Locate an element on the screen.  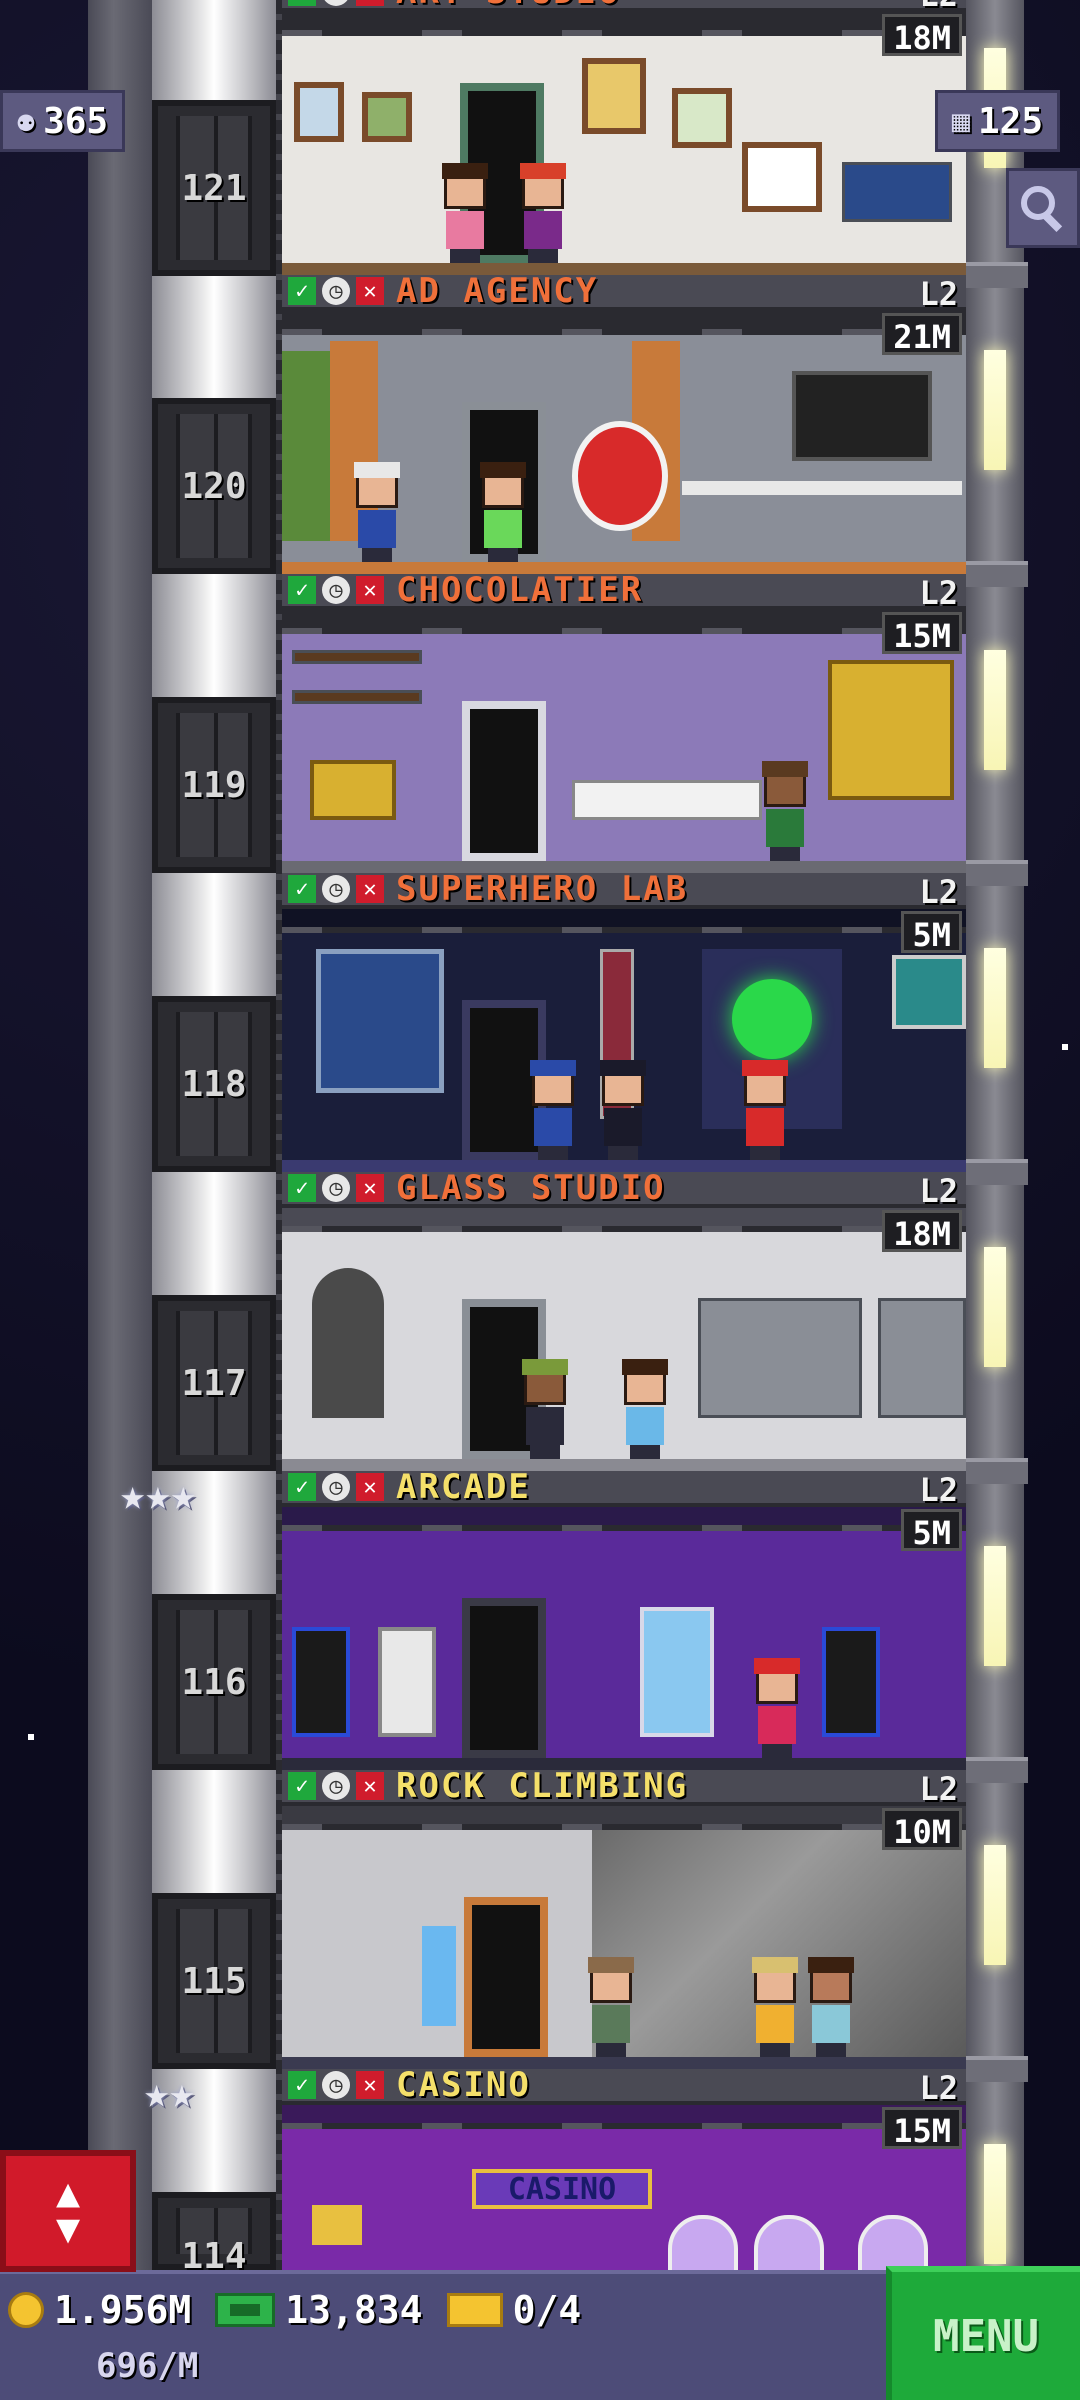
floor-number: 116 is located at coordinates (214, 1682).